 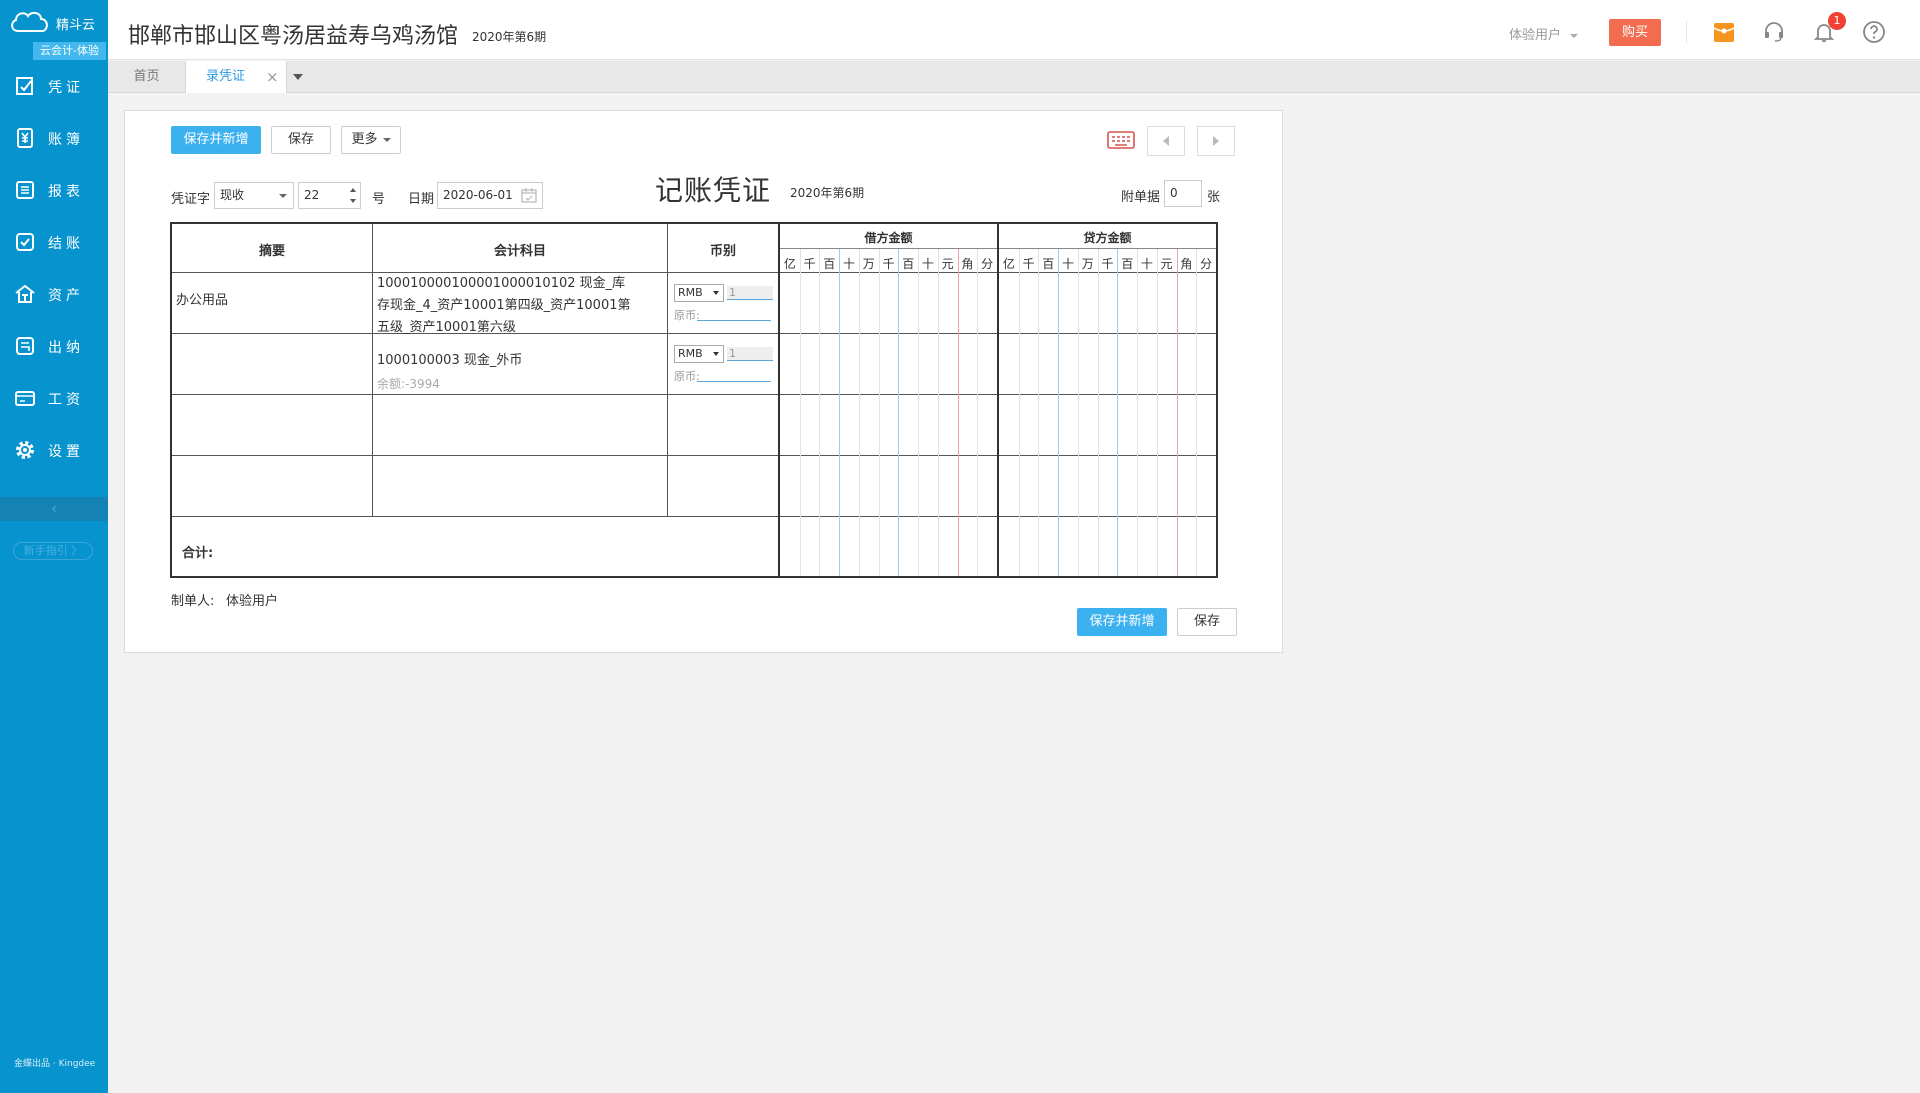 I want to click on row2-exchange-rate: 1, so click(x=750, y=354).